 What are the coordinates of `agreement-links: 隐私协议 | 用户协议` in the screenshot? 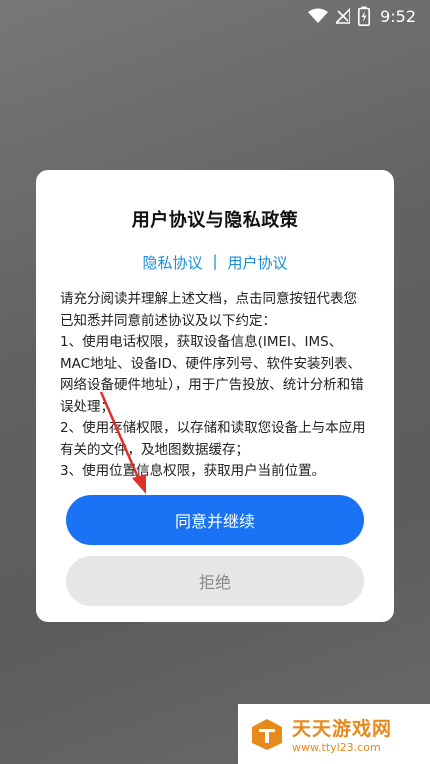 It's located at (215, 262).